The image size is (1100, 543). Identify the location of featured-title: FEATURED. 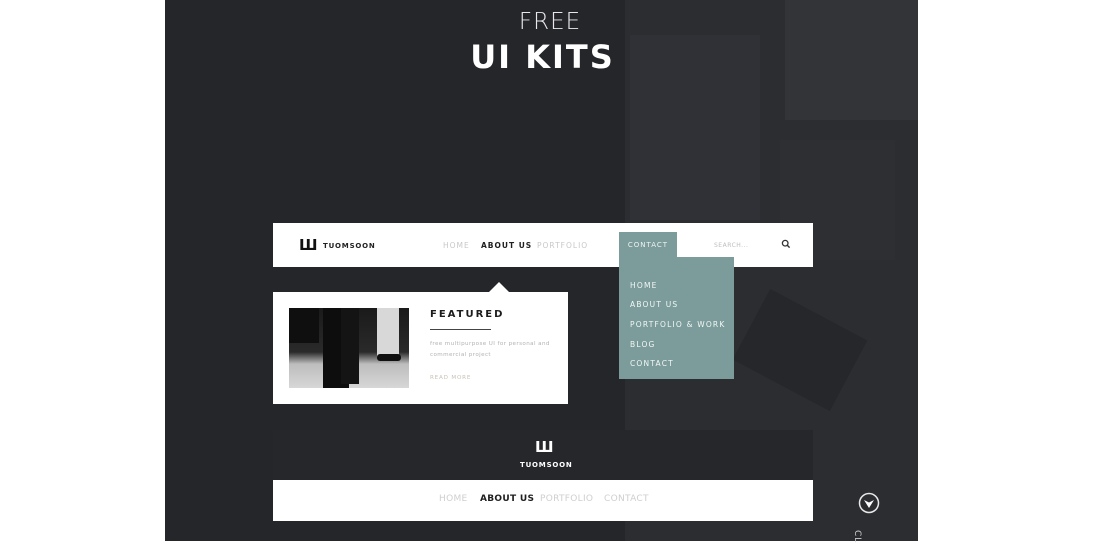
(467, 314).